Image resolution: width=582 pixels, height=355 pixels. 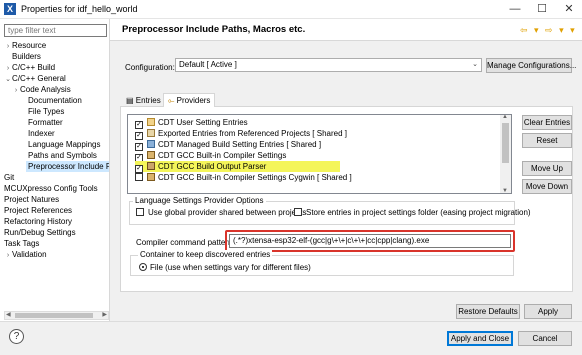 What do you see at coordinates (505, 191) in the screenshot?
I see `scroll-down-icon: ▼` at bounding box center [505, 191].